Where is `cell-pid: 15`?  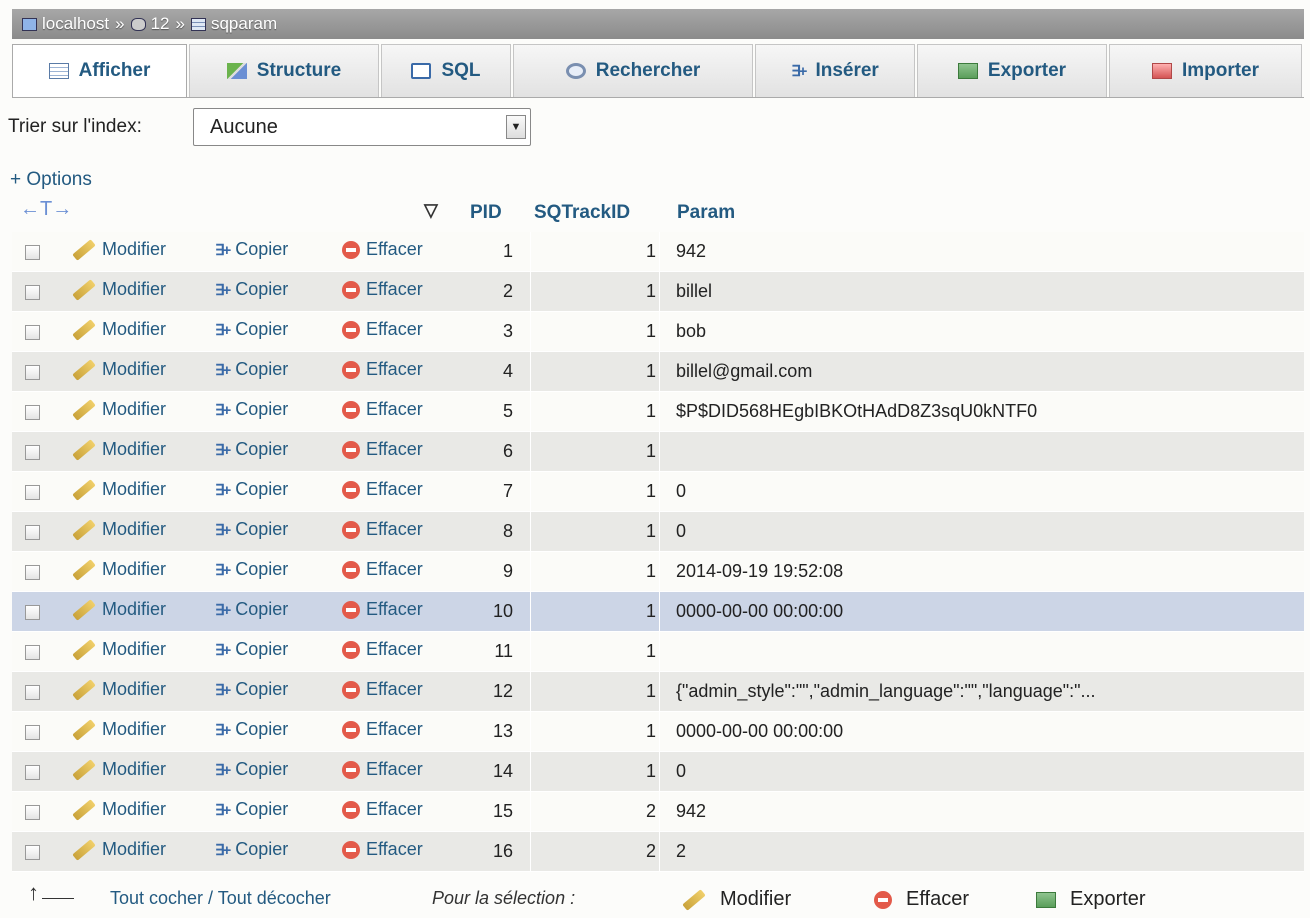
cell-pid: 15 is located at coordinates (490, 811).